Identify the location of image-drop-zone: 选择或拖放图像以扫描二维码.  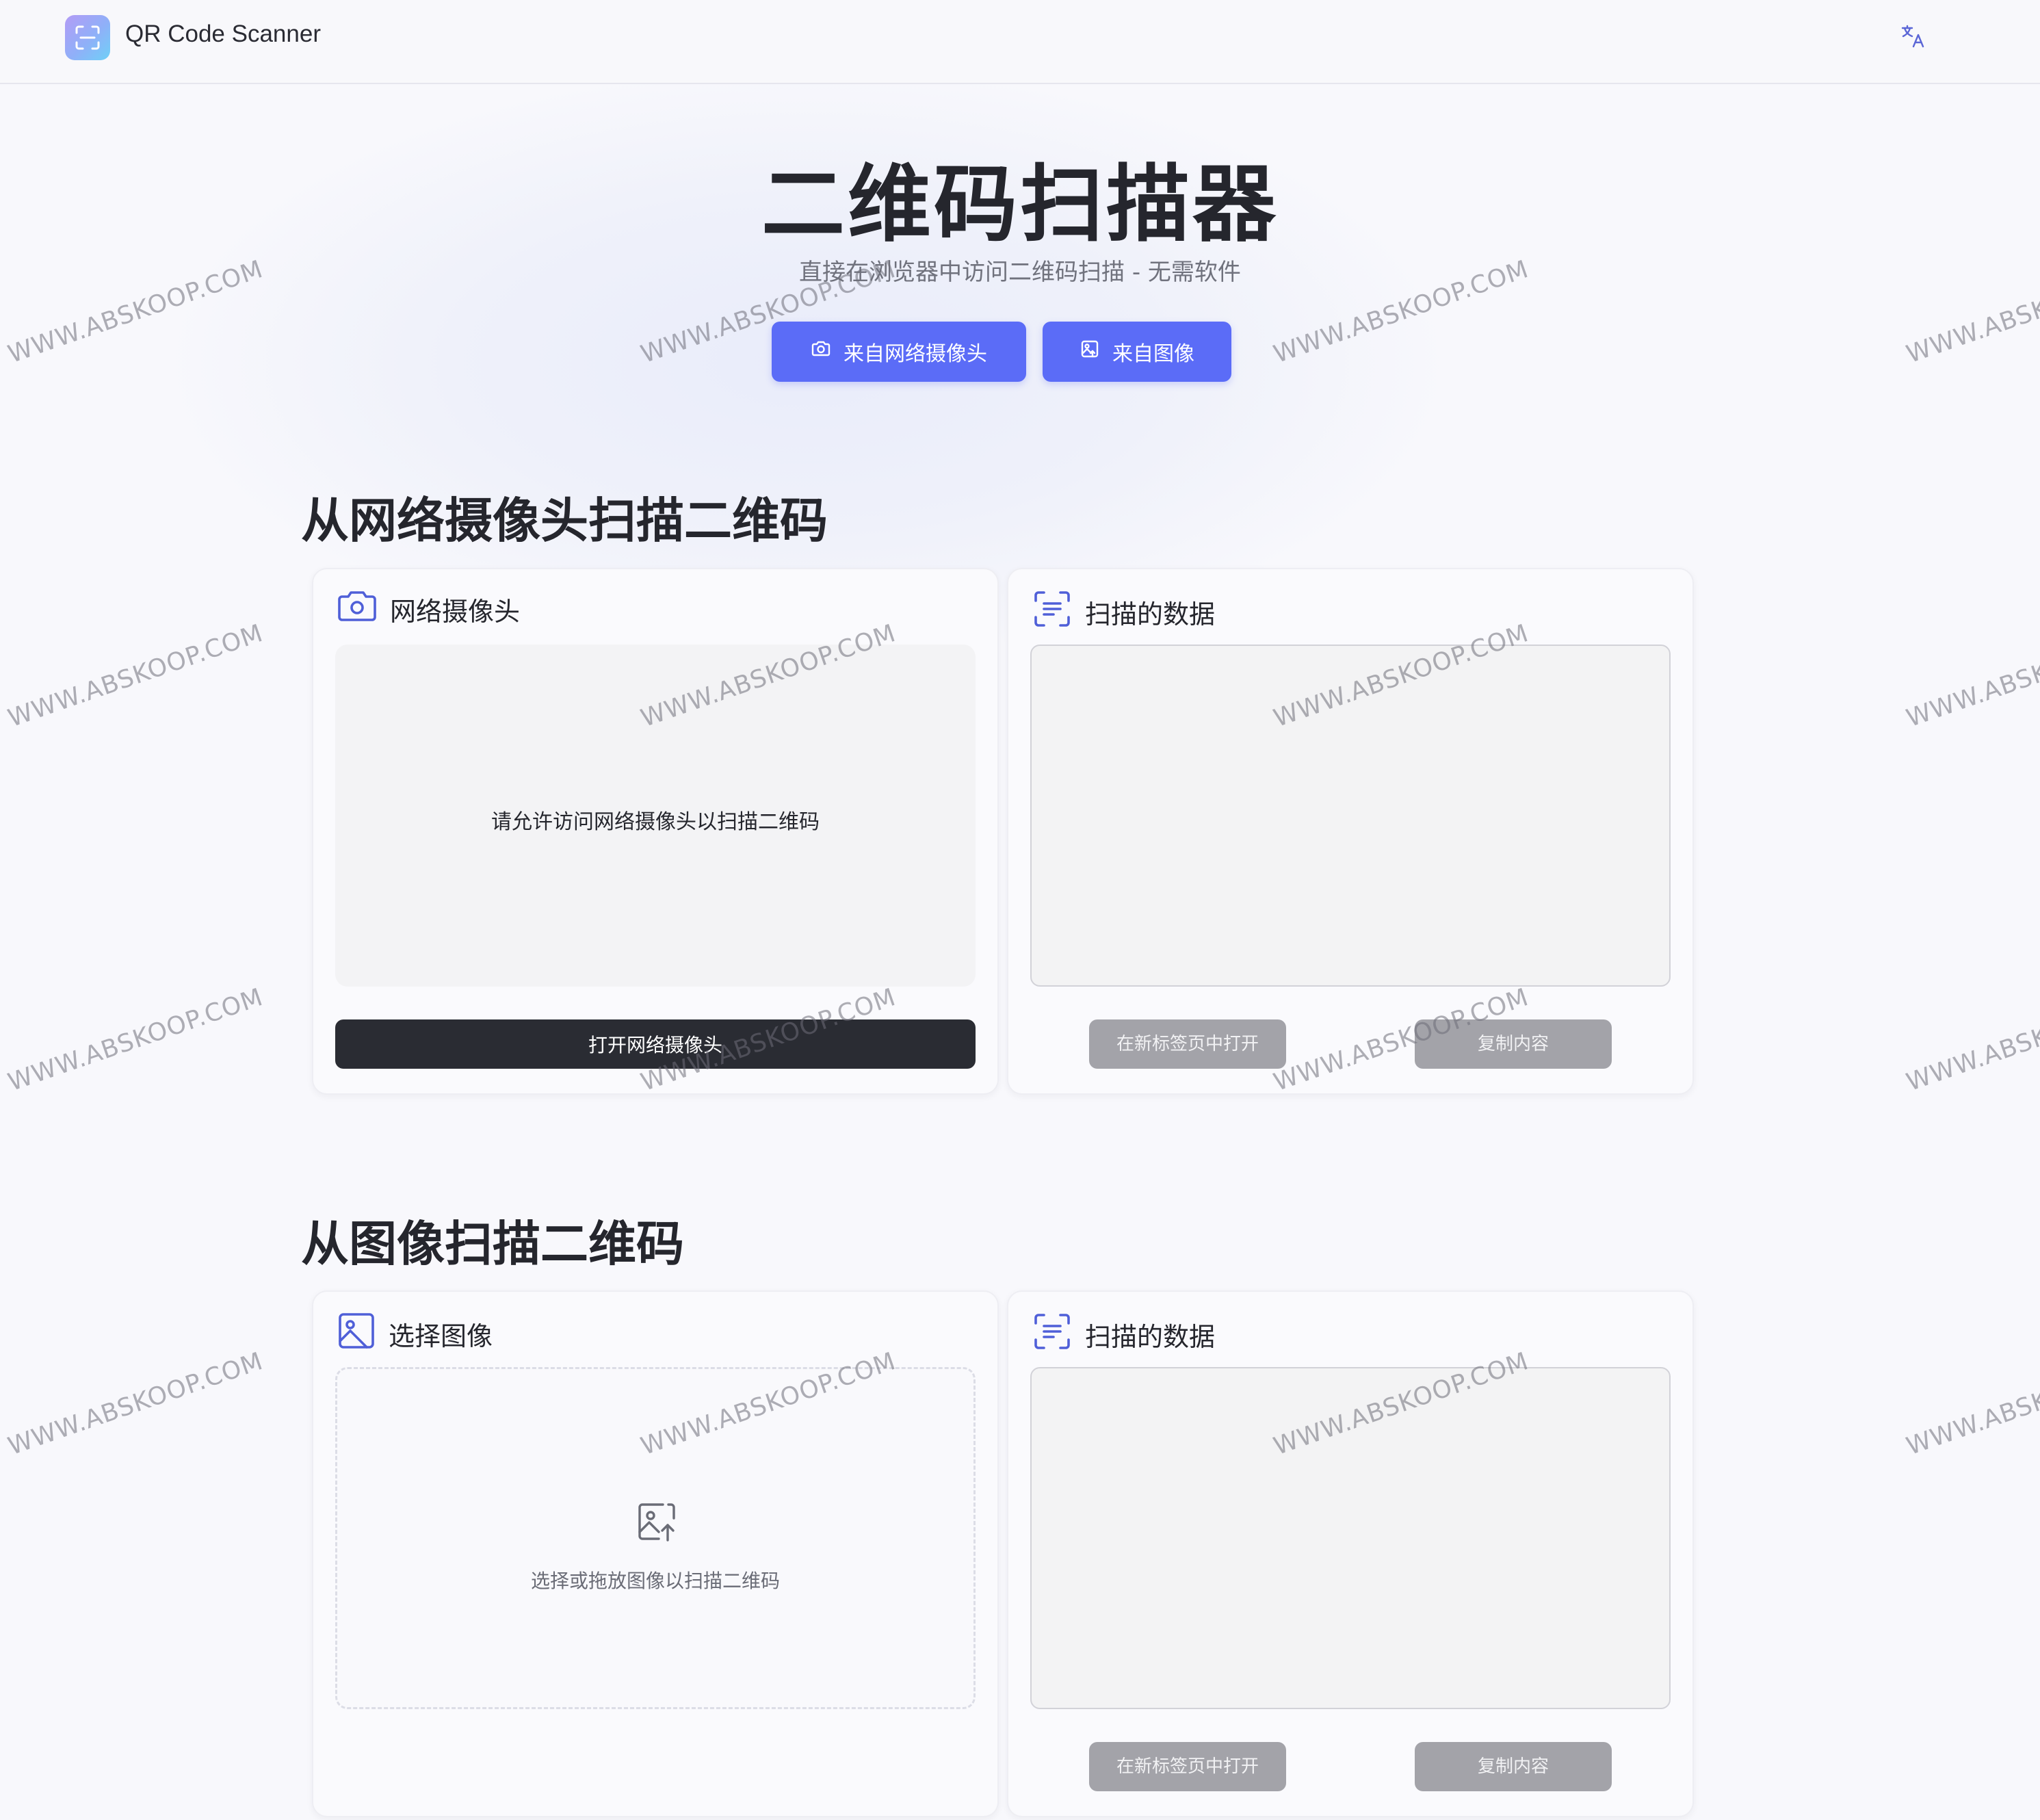
(655, 1538).